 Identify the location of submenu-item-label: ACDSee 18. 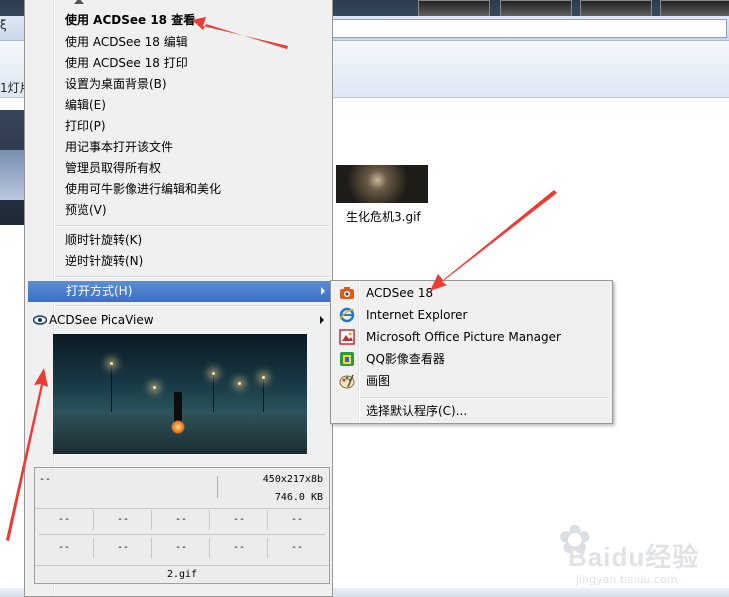
(400, 293).